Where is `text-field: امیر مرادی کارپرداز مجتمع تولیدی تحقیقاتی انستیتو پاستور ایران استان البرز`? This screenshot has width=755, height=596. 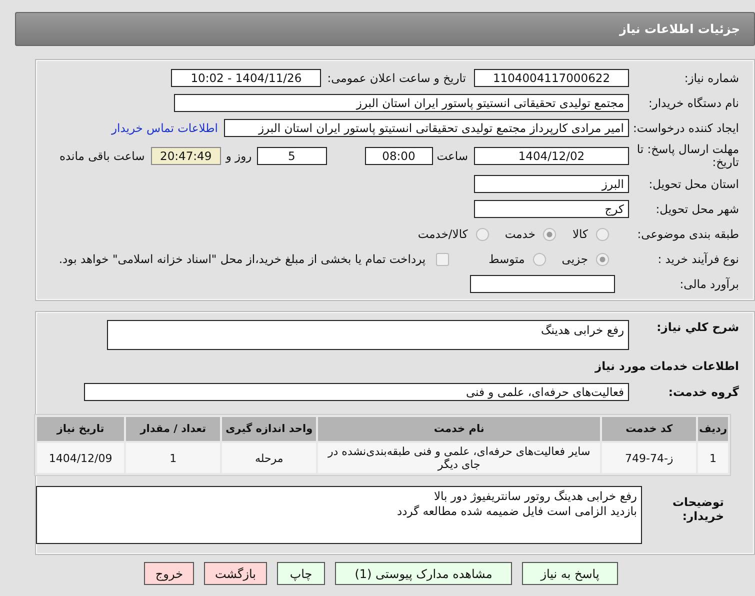 text-field: امیر مرادی کارپرداز مجتمع تولیدی تحقیقاتی انستیتو پاستور ایران استان البرز is located at coordinates (426, 128).